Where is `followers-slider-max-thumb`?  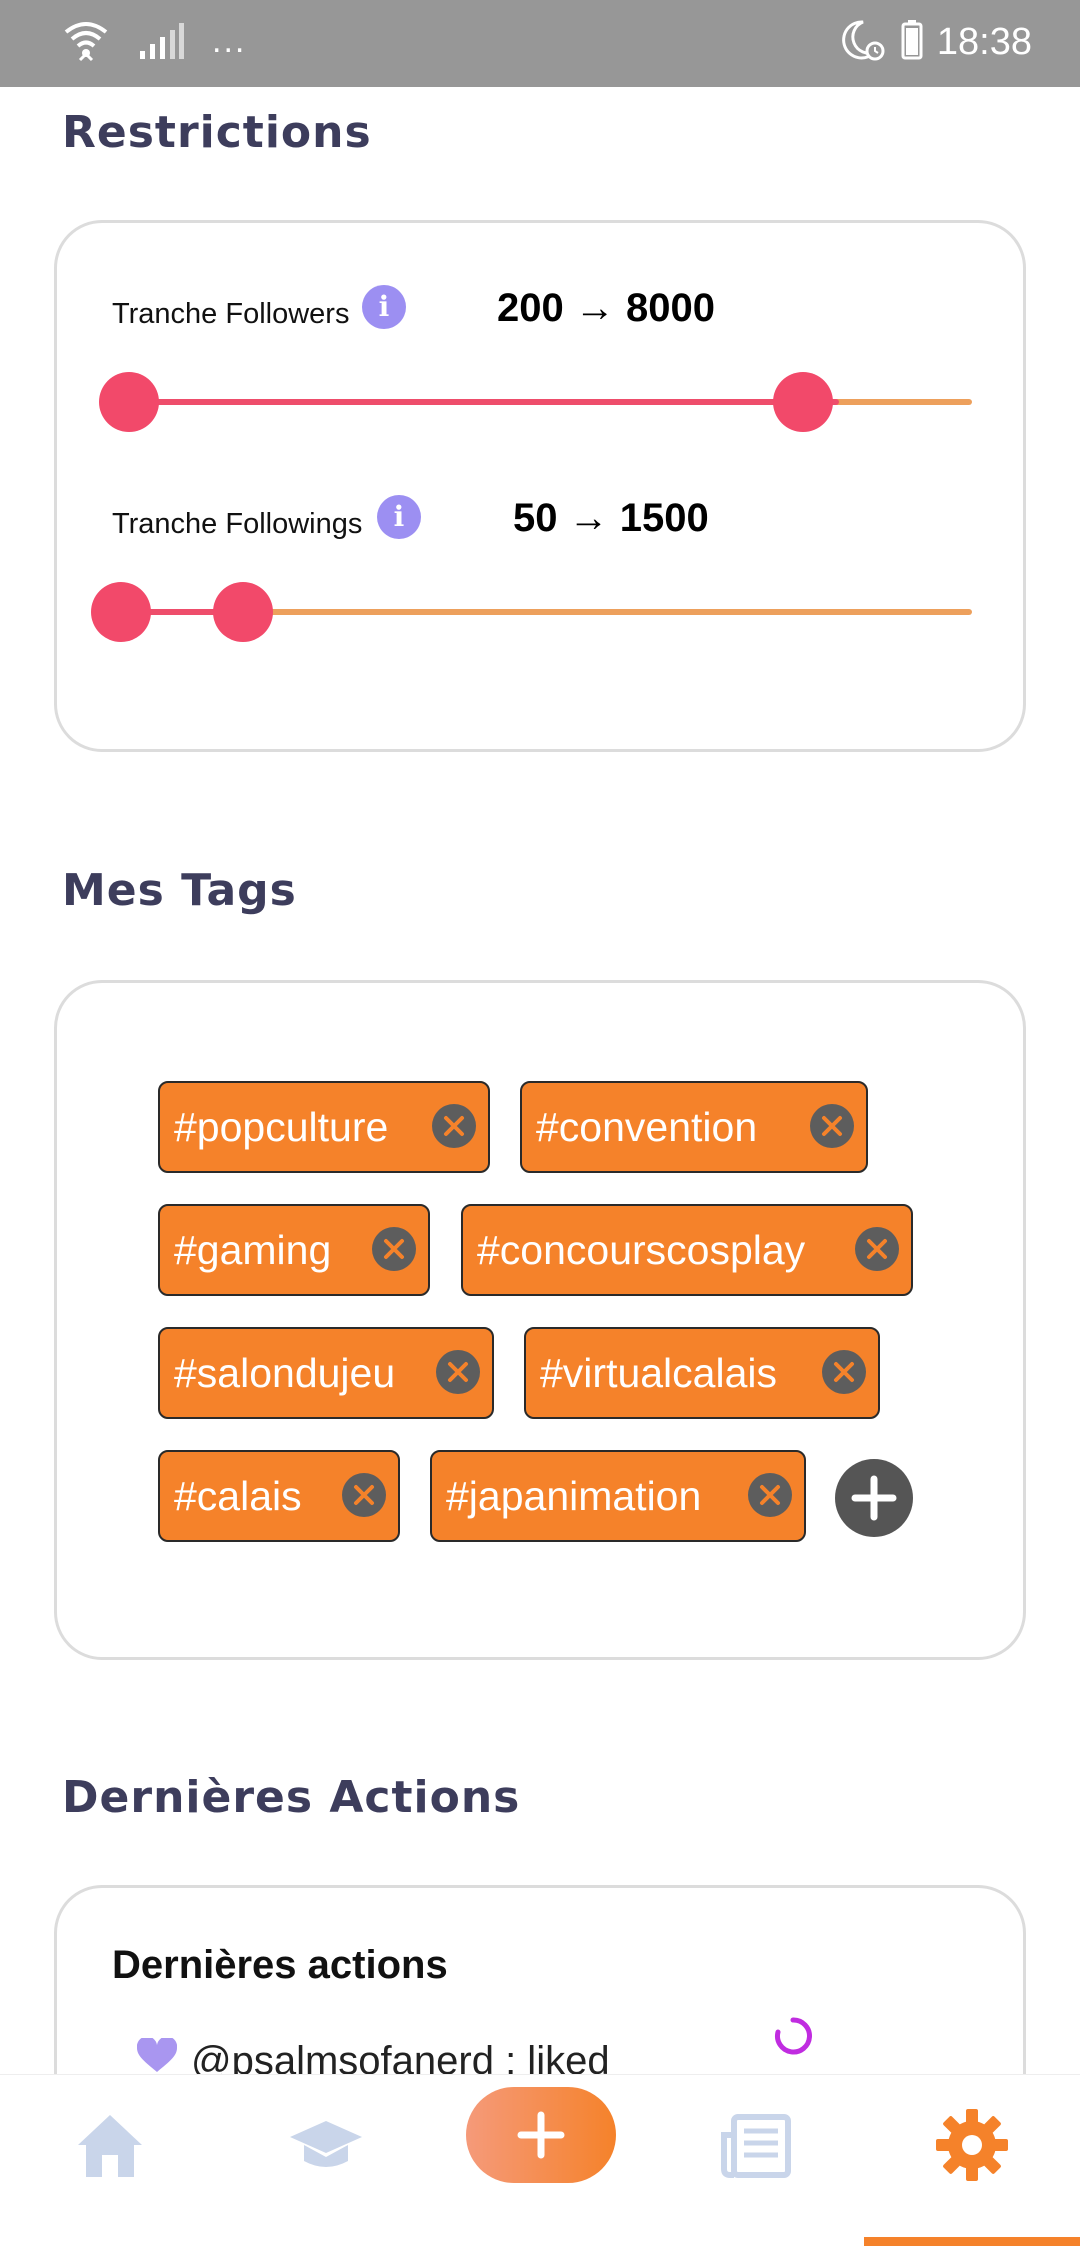
followers-slider-max-thumb is located at coordinates (803, 402).